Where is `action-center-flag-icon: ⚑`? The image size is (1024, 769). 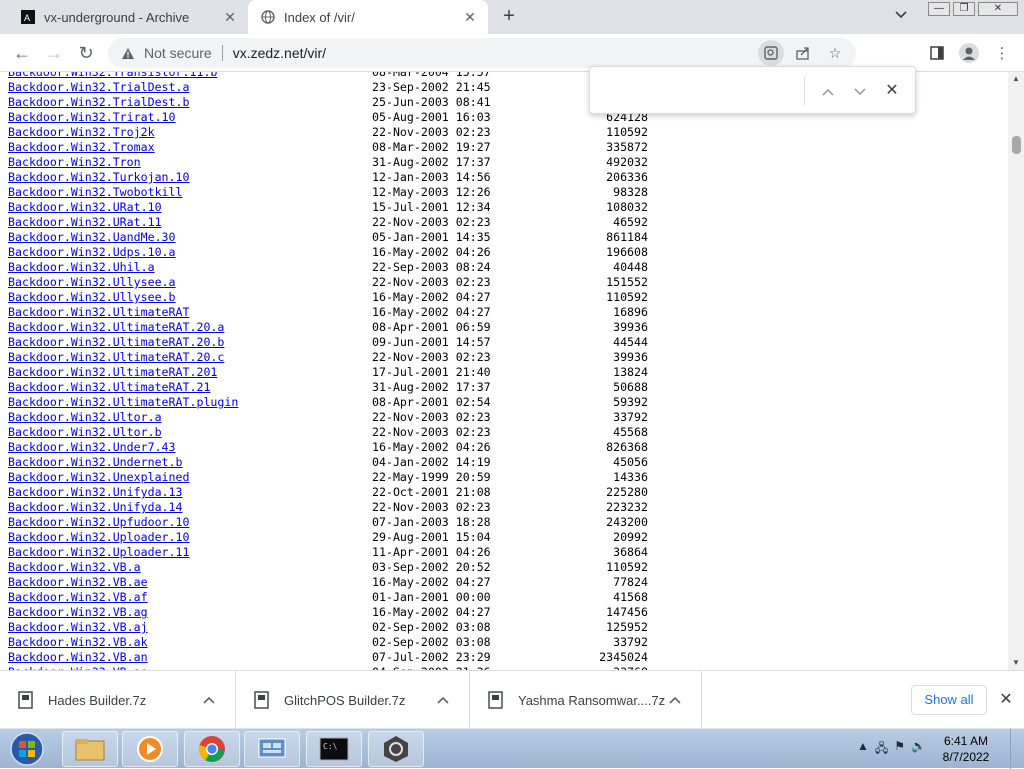 action-center-flag-icon: ⚑ is located at coordinates (899, 749).